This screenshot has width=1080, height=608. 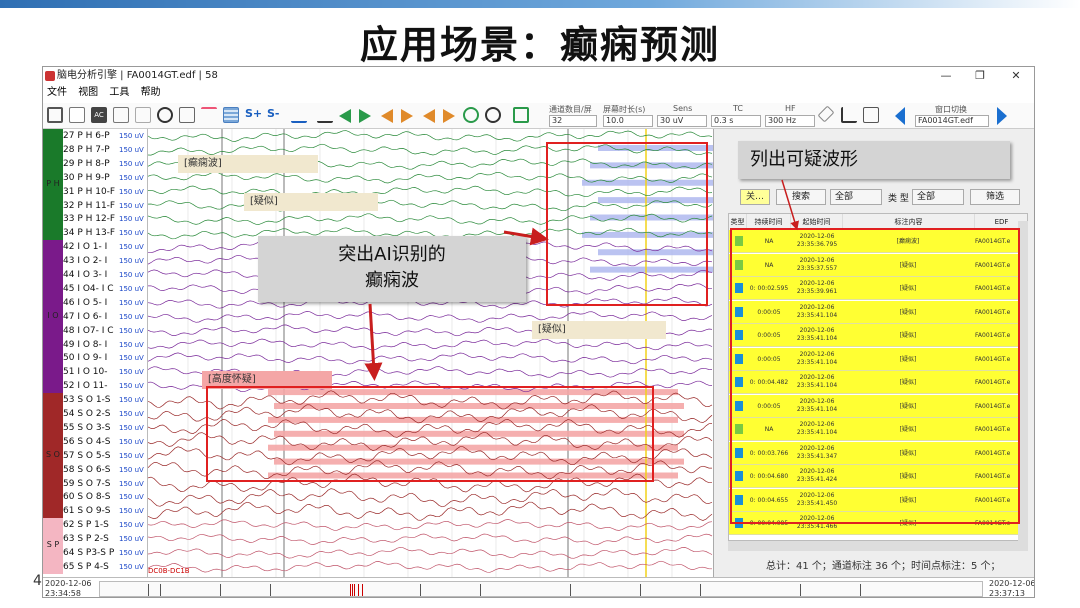 I want to click on forward-icon, so click(x=365, y=116).